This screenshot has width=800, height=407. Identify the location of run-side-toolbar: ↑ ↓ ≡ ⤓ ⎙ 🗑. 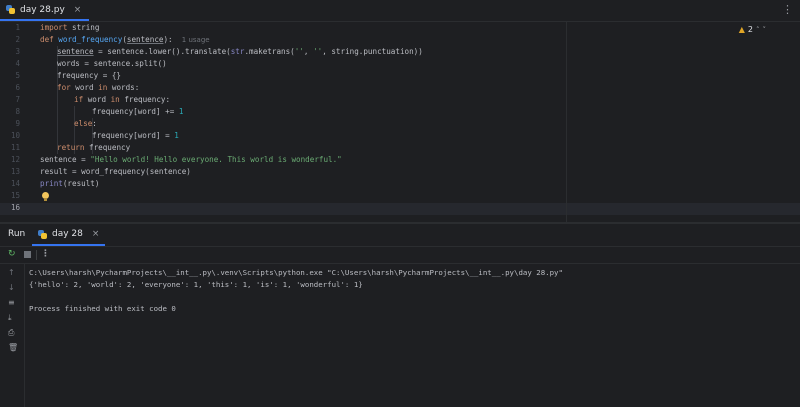
(12, 335).